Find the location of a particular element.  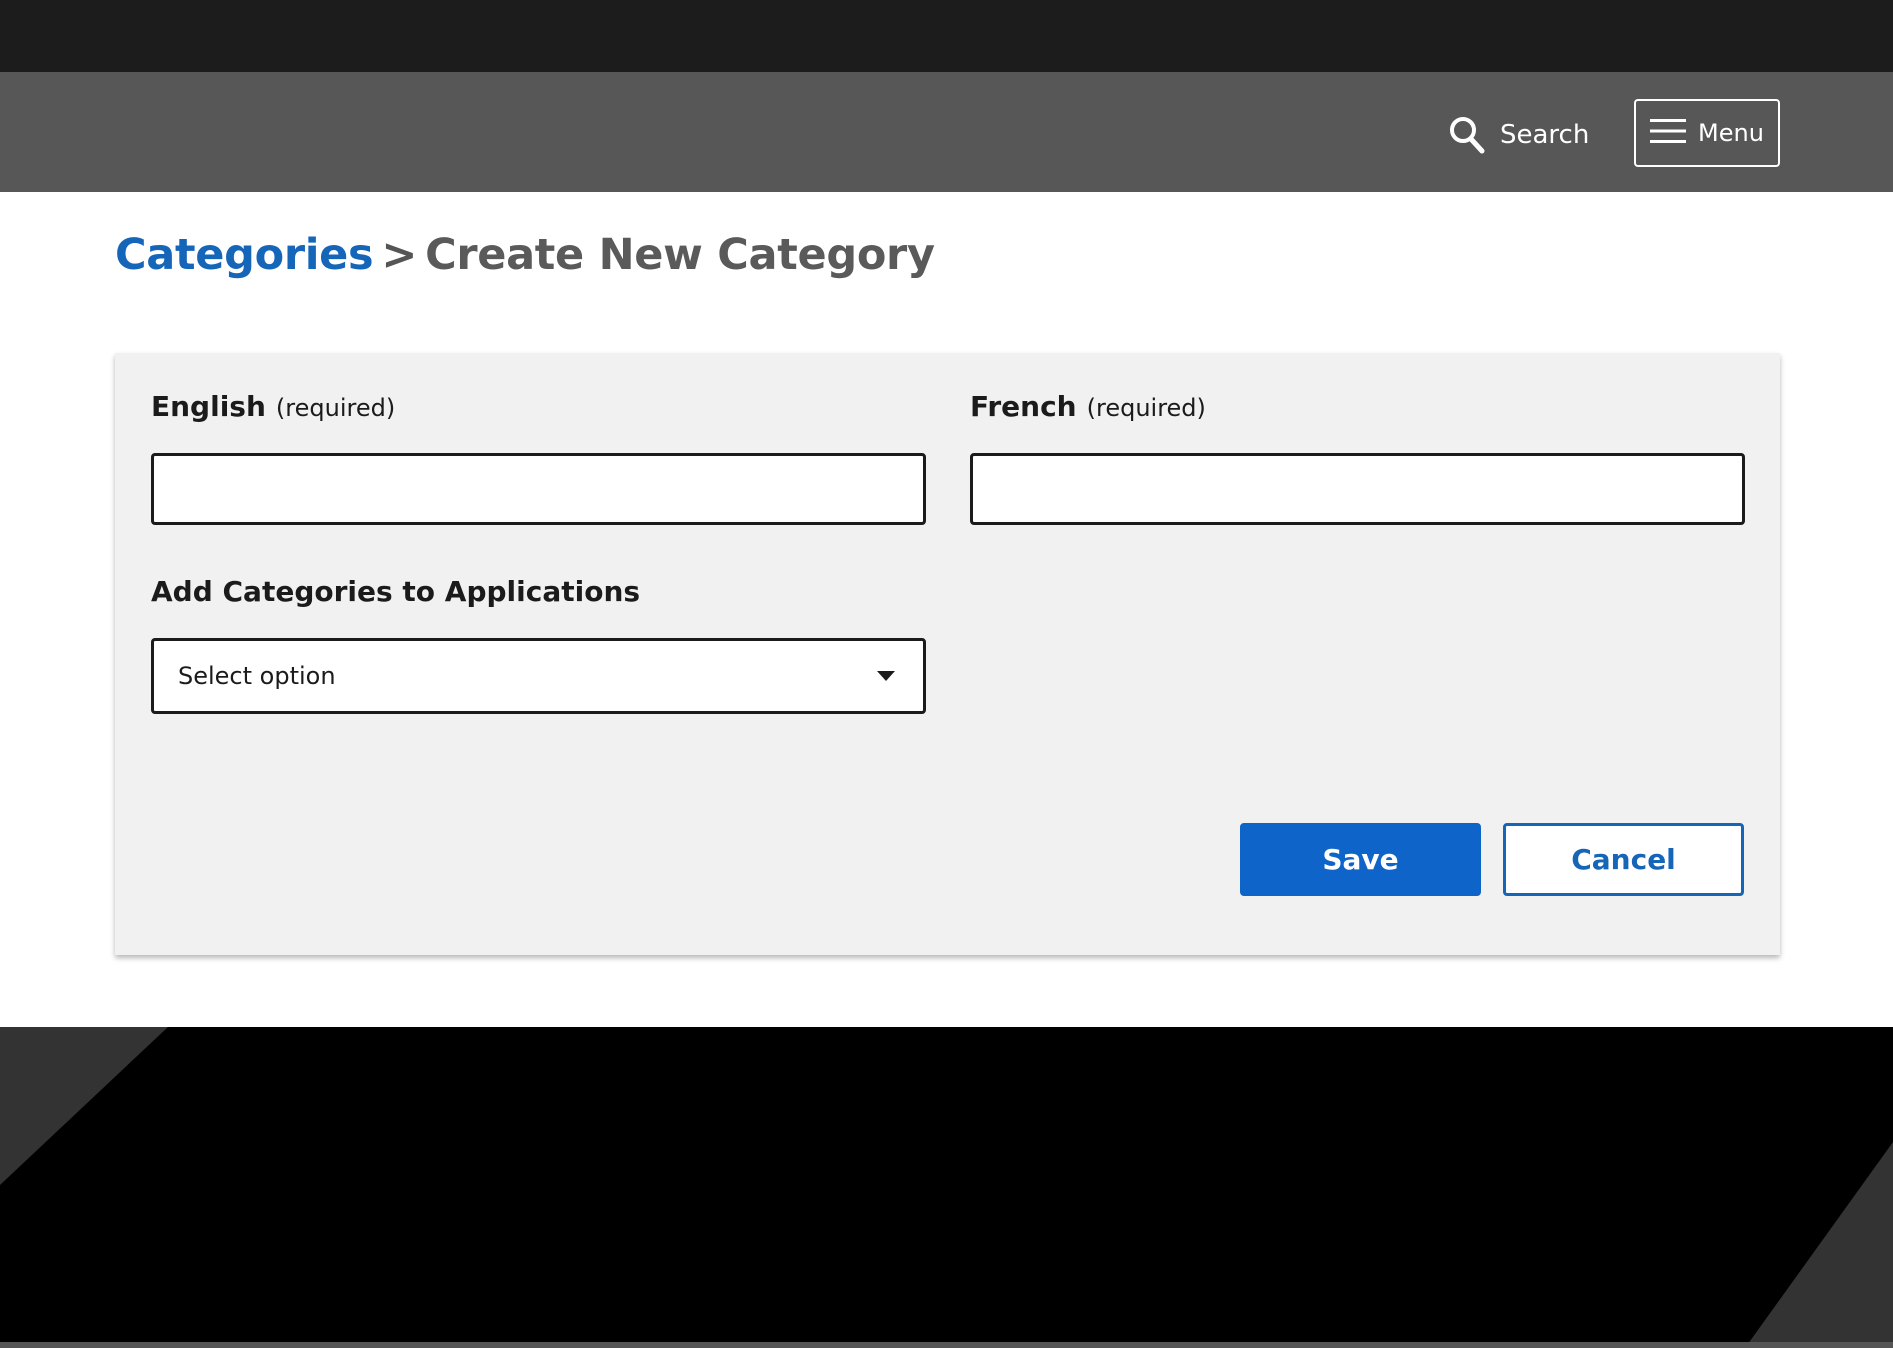

search-icon is located at coordinates (1467, 135).